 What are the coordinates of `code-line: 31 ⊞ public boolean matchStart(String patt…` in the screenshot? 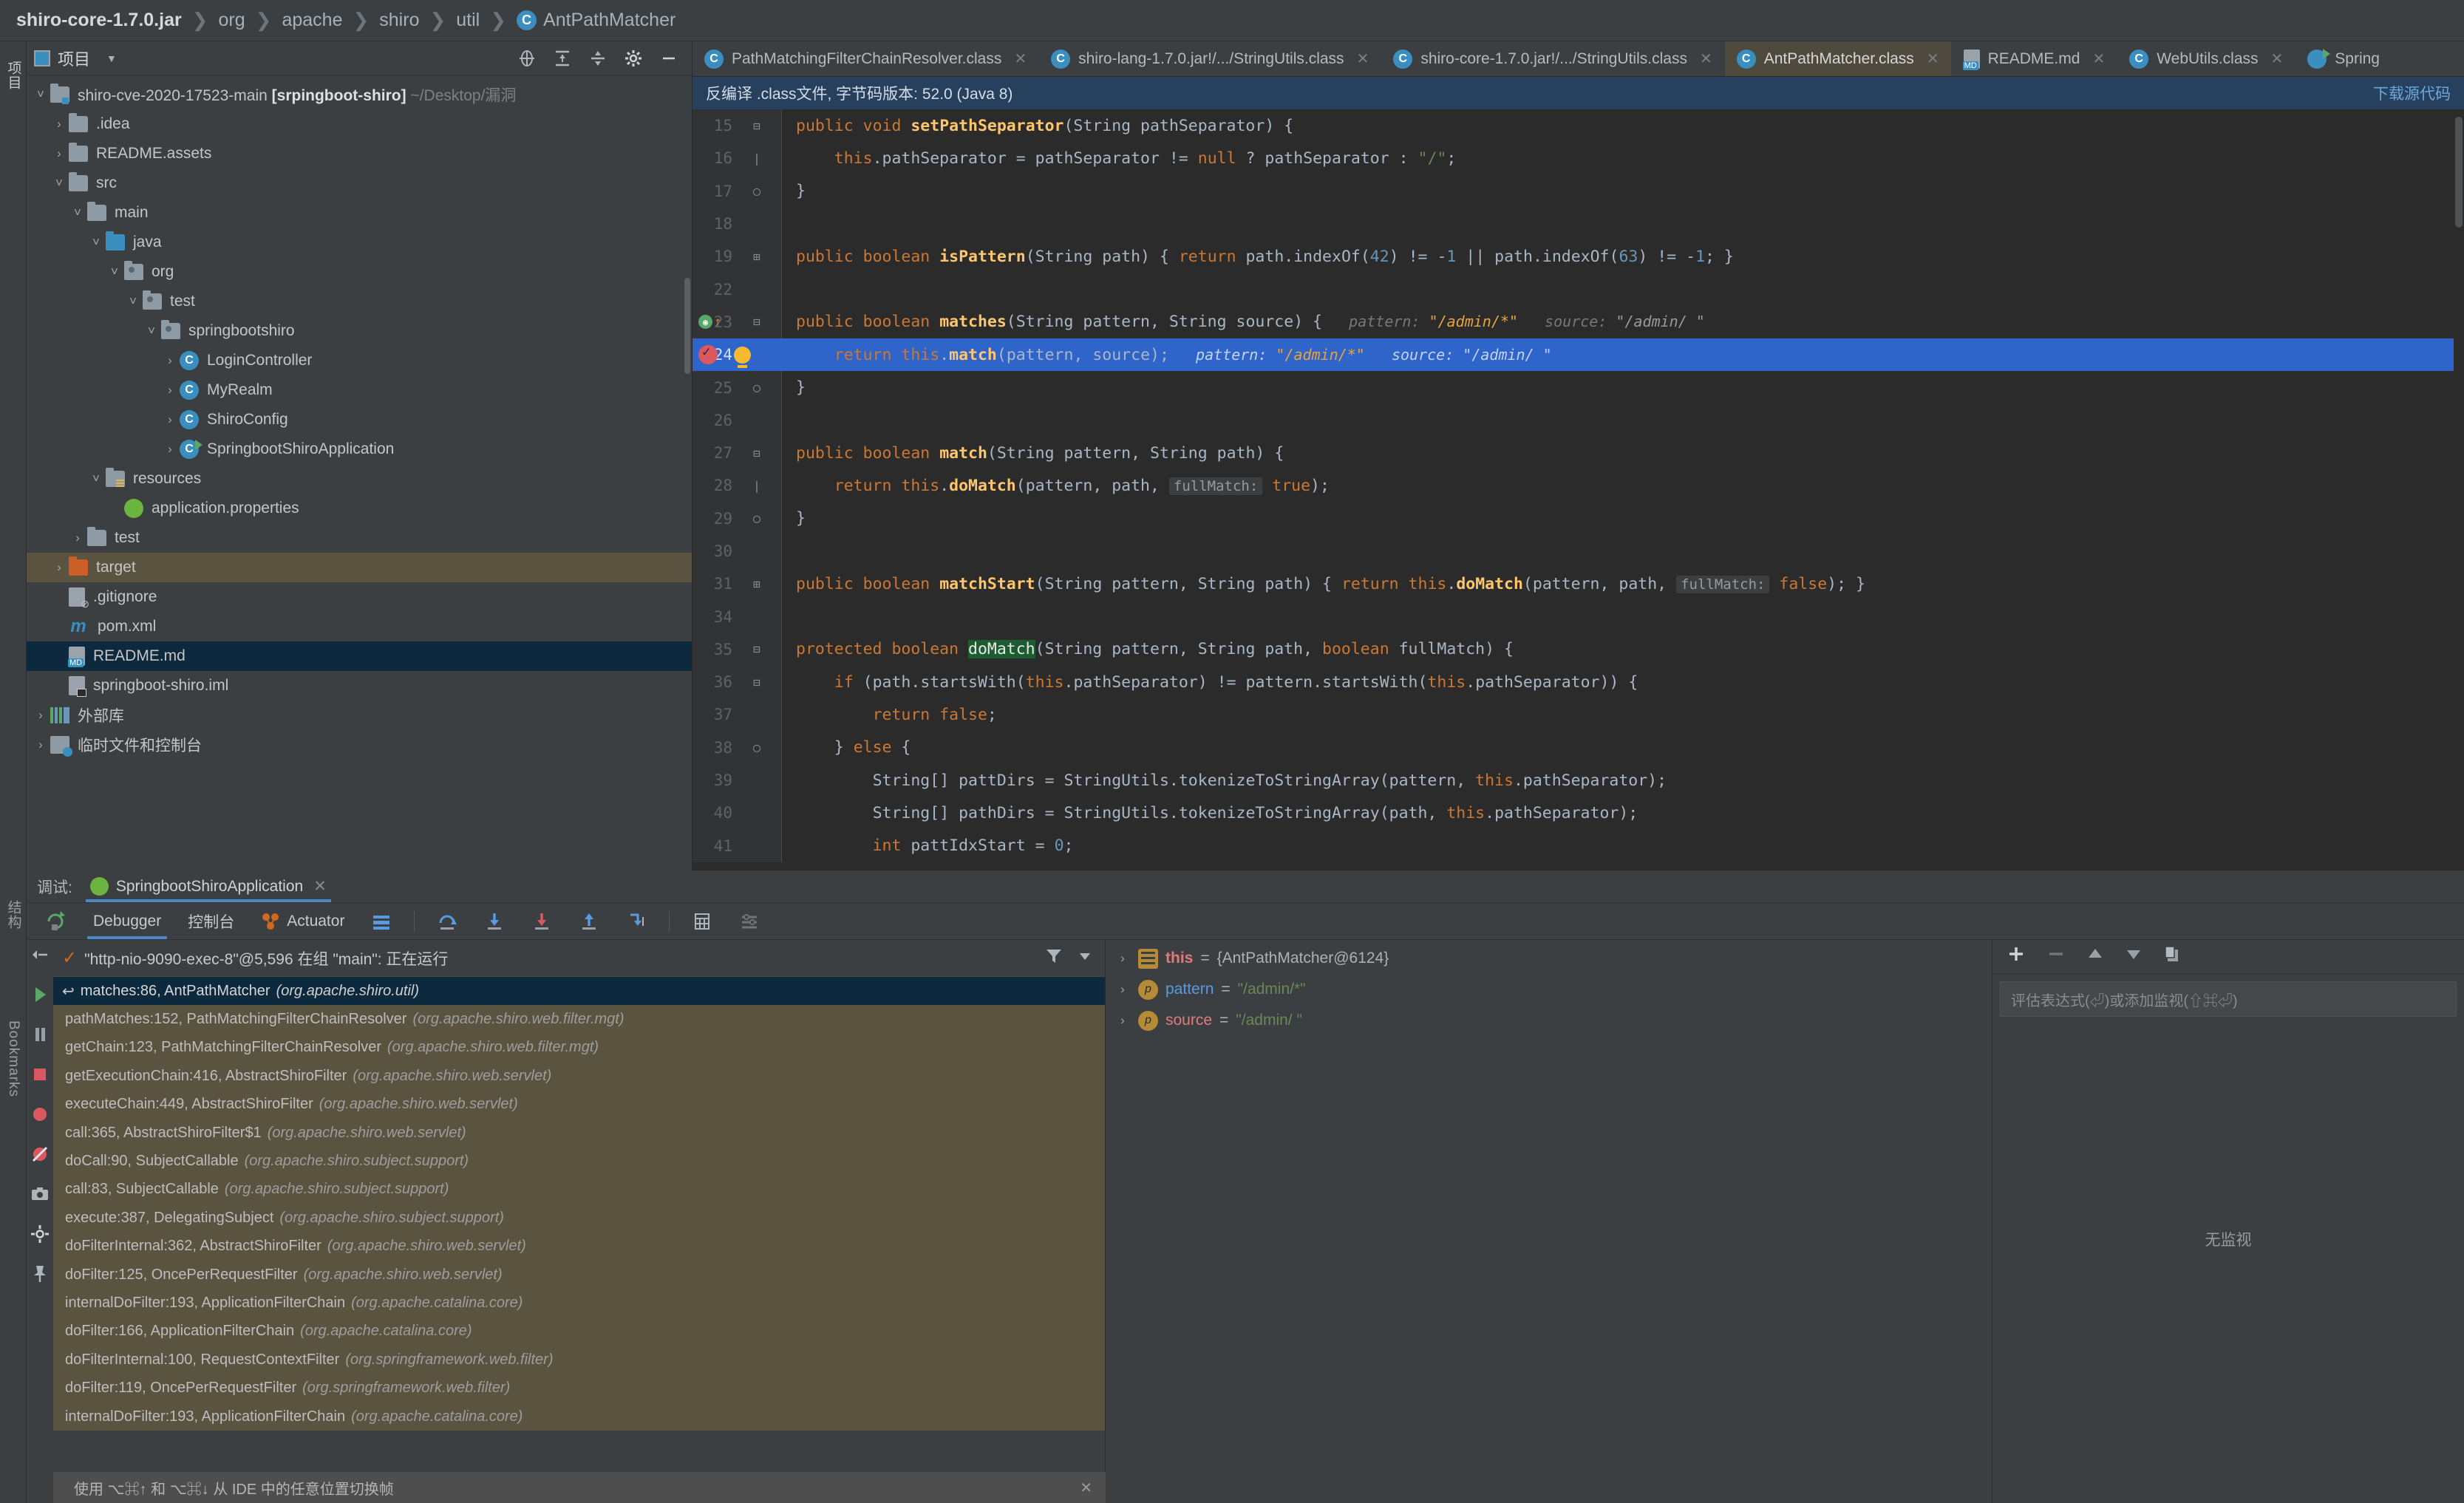 It's located at (1578, 584).